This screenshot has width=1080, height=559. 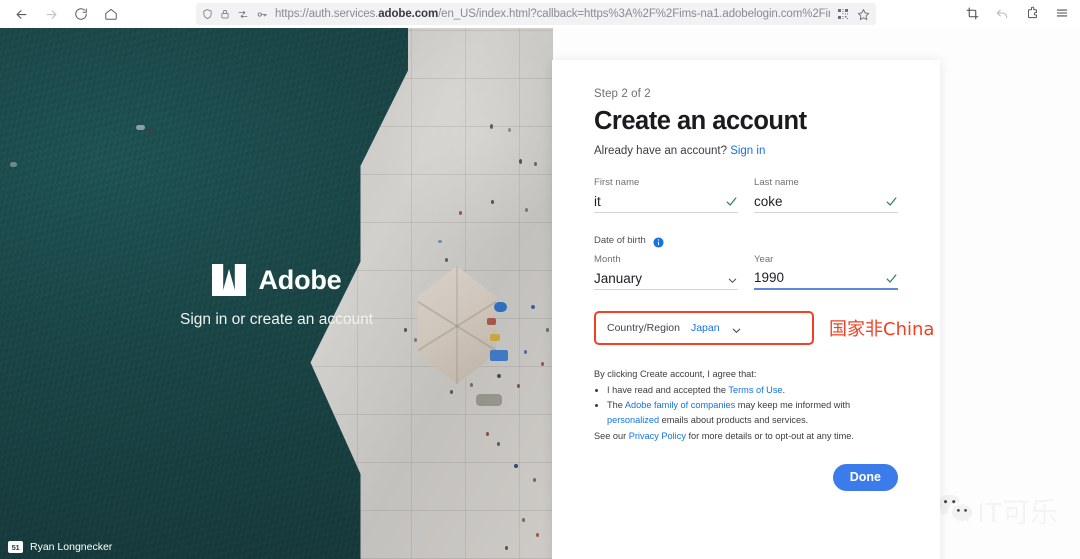 What do you see at coordinates (755, 390) in the screenshot?
I see `terms-of-use-link: Terms of Use` at bounding box center [755, 390].